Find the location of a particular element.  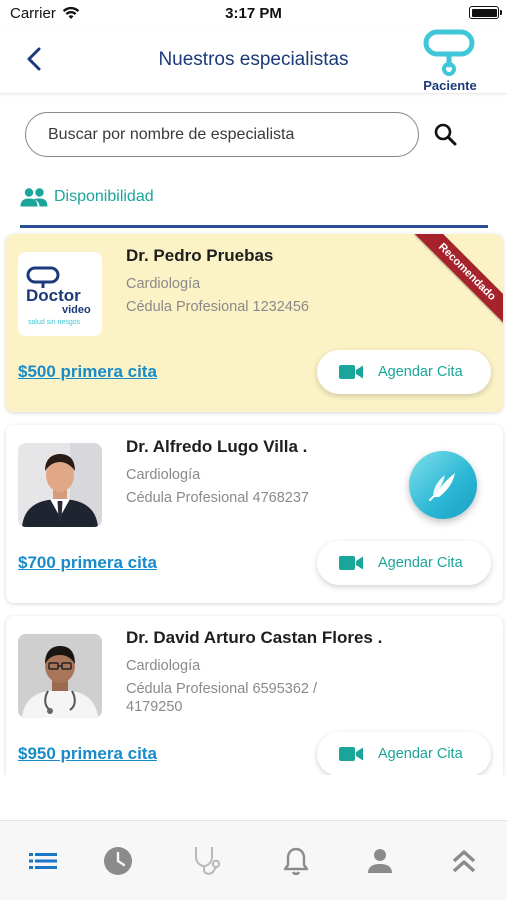

nav-list is located at coordinates (43, 861).